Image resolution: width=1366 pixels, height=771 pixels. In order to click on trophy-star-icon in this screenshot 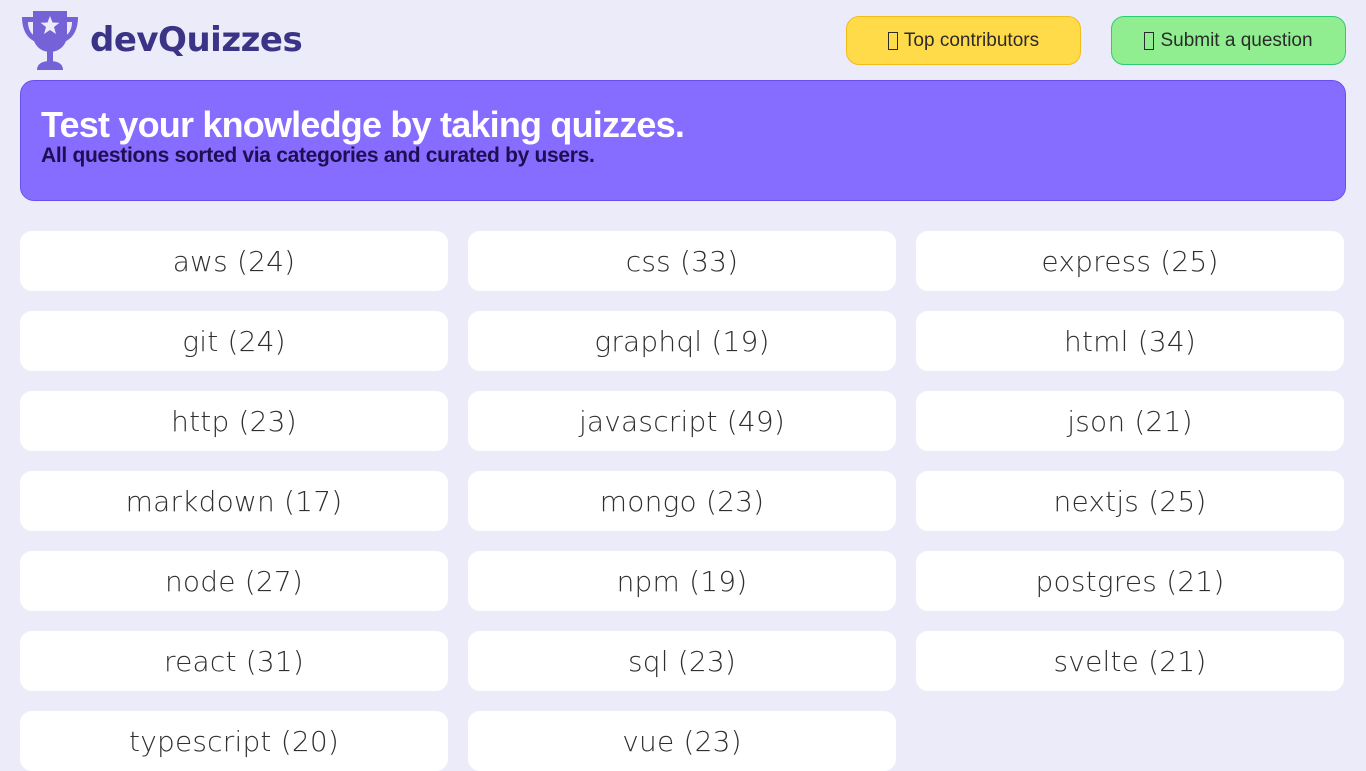, I will do `click(50, 40)`.